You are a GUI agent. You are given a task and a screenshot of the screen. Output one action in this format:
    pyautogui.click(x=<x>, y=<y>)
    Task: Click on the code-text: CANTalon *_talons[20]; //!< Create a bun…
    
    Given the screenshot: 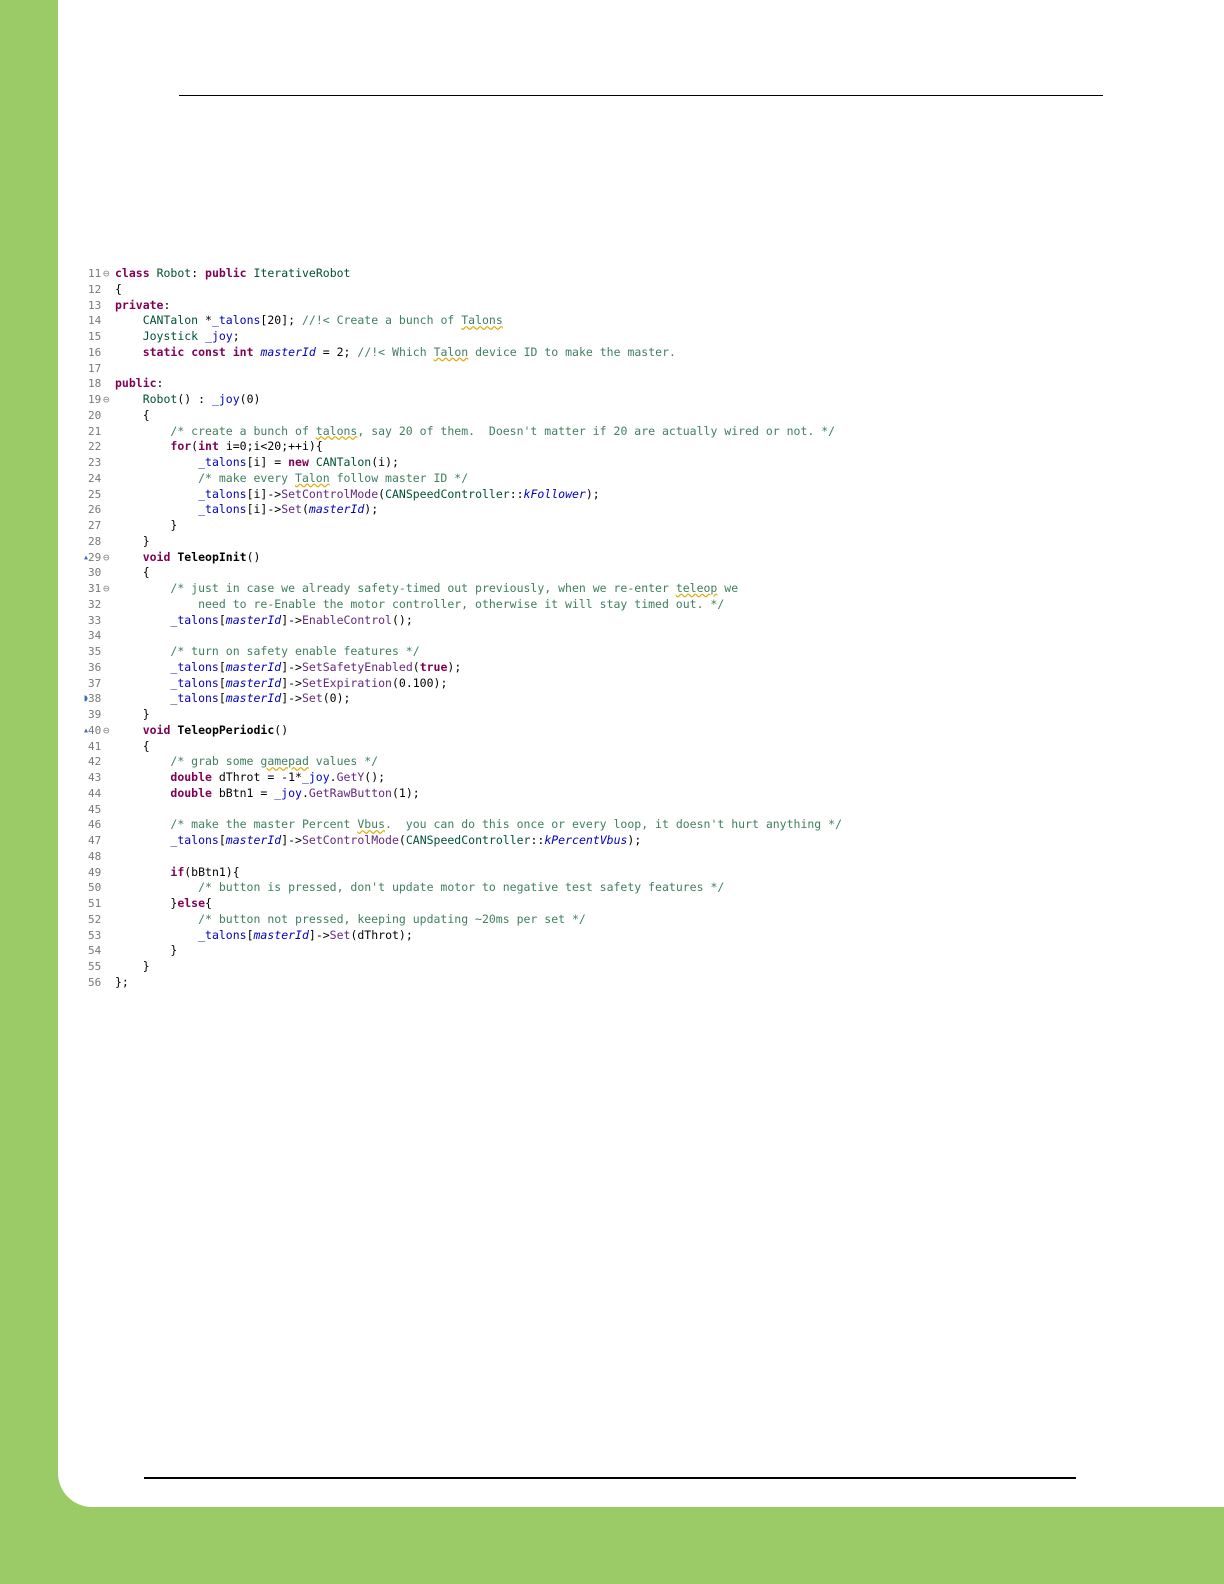 What is the action you would take?
    pyautogui.click(x=322, y=320)
    